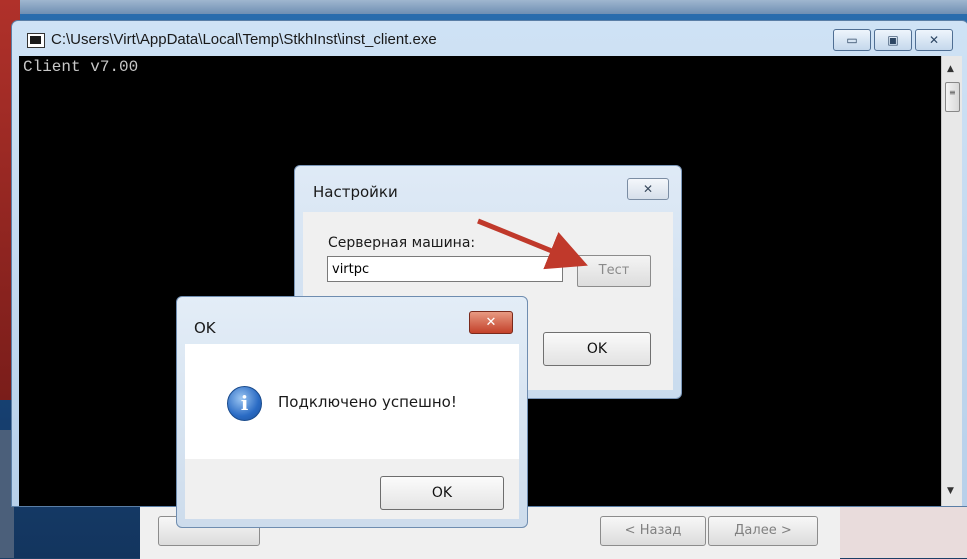 Image resolution: width=967 pixels, height=559 pixels. Describe the element at coordinates (952, 92) in the screenshot. I see `grip-icon: ≡` at that location.